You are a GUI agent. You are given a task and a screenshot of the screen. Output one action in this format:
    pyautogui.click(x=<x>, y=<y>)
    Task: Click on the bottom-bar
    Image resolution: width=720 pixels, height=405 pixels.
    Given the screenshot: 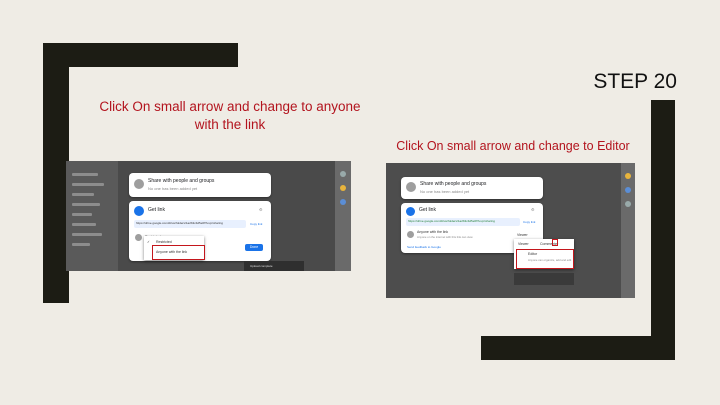 What is the action you would take?
    pyautogui.click(x=544, y=279)
    